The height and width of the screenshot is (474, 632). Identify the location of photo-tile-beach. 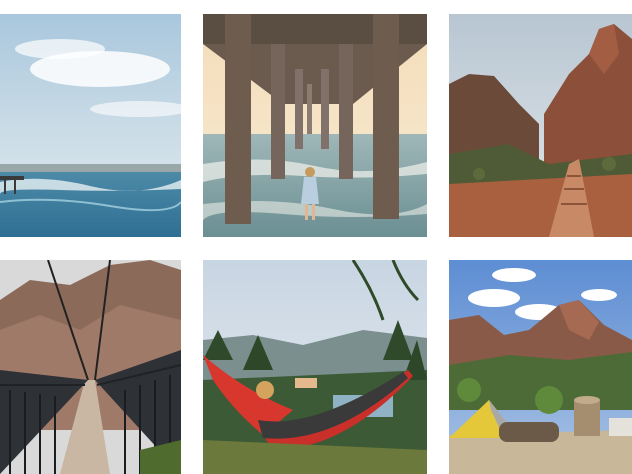
(90, 125).